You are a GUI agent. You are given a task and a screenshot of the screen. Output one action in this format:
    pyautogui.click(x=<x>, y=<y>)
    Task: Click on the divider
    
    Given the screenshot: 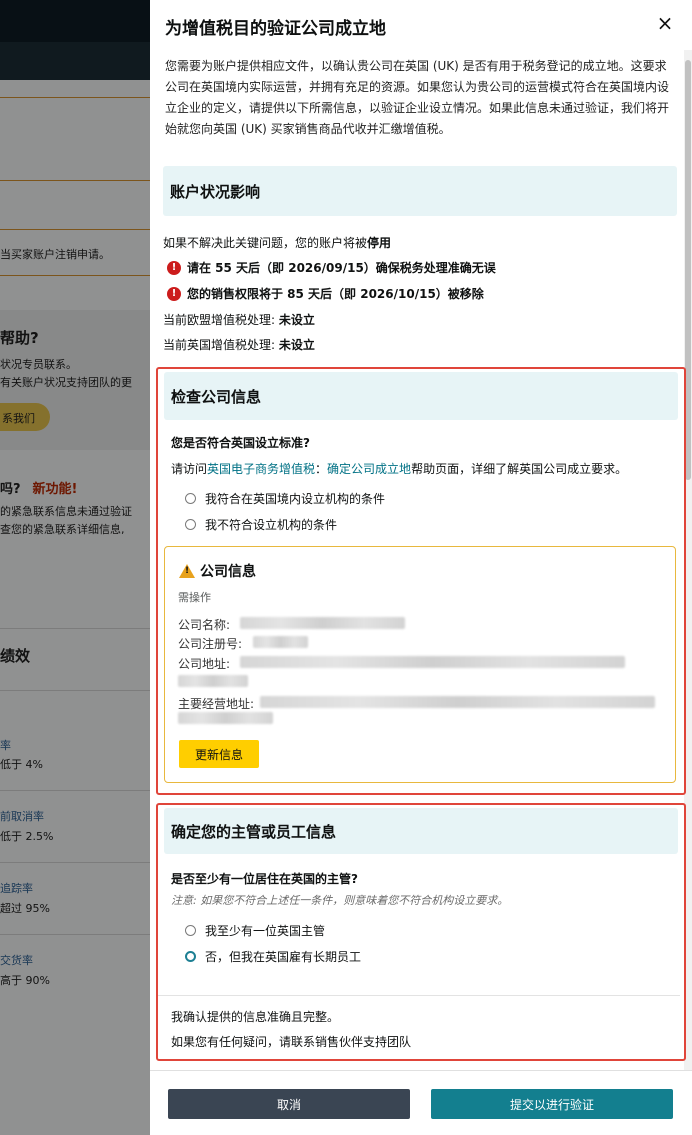 What is the action you would take?
    pyautogui.click(x=419, y=995)
    